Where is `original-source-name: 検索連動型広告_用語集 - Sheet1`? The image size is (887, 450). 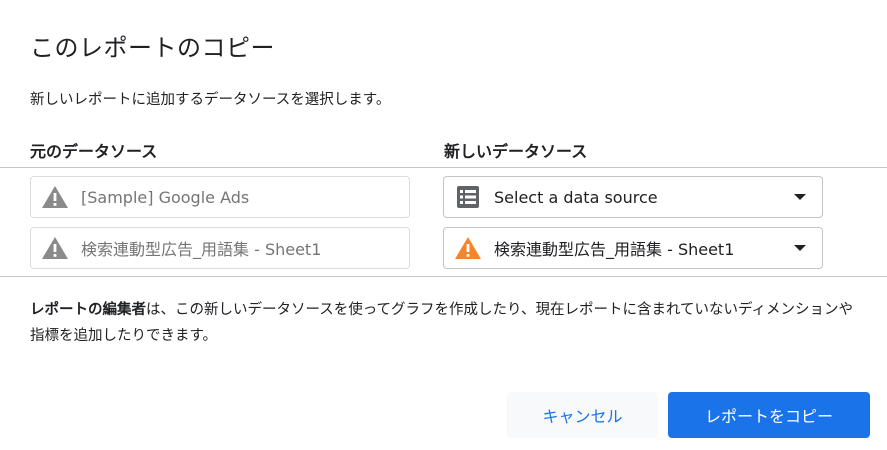
original-source-name: 検索連動型広告_用語集 - Sheet1 is located at coordinates (201, 249).